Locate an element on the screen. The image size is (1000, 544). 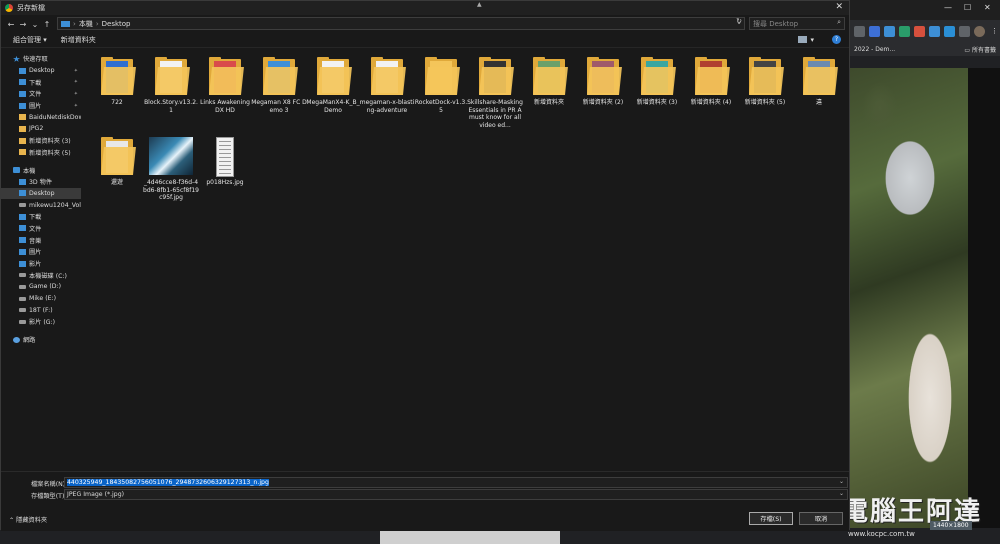
view-options-button: ▾ is located at coordinates (806, 40).